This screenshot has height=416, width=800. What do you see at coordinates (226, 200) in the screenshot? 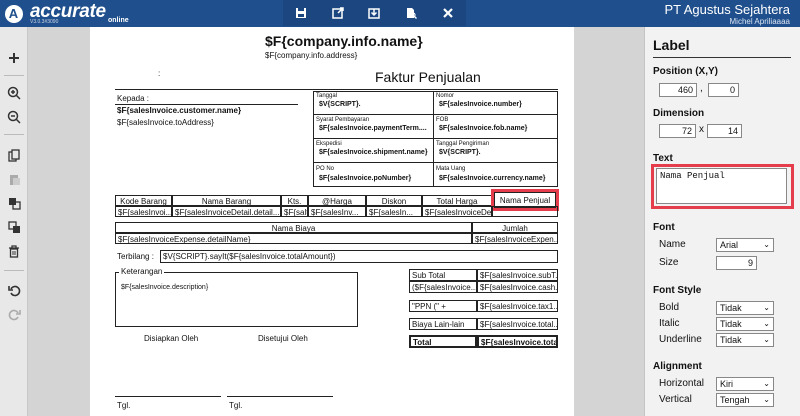
I see `detail-header-nama: Nama Barang` at bounding box center [226, 200].